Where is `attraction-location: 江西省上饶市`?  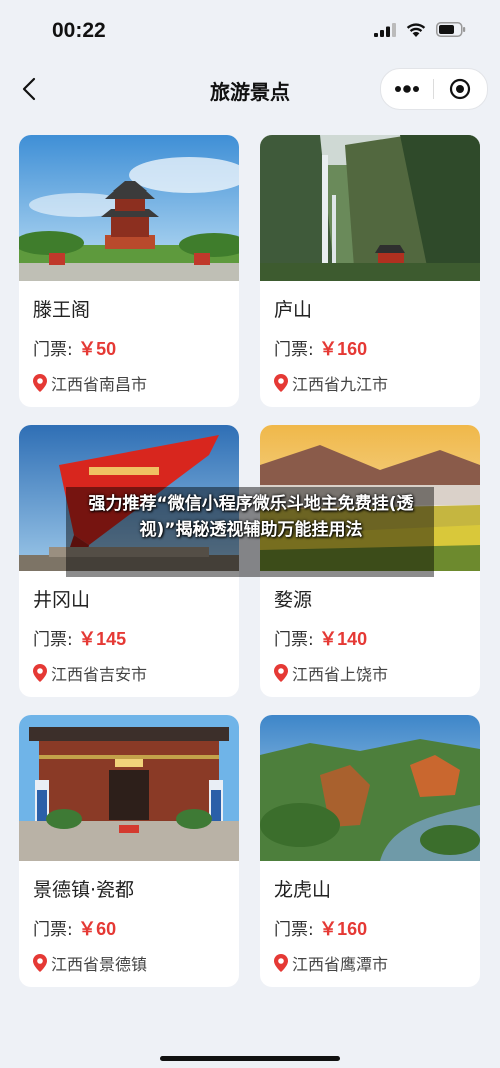
attraction-location: 江西省上饶市 is located at coordinates (331, 673).